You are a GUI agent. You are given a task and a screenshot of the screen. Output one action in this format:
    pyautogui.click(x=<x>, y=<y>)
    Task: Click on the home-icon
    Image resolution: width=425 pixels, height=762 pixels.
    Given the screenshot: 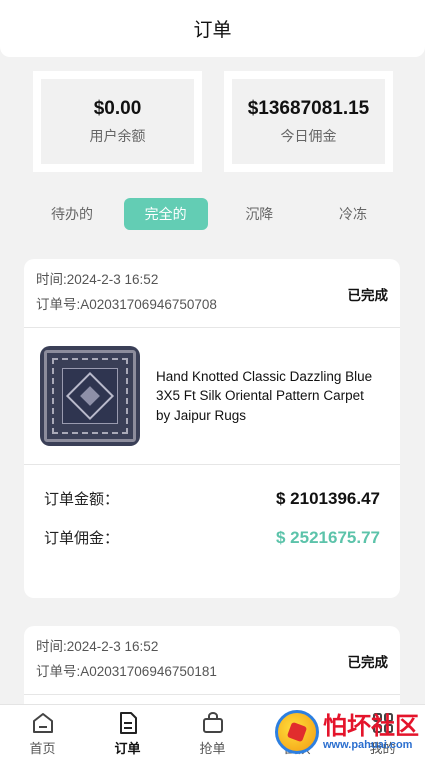 What is the action you would take?
    pyautogui.click(x=43, y=723)
    